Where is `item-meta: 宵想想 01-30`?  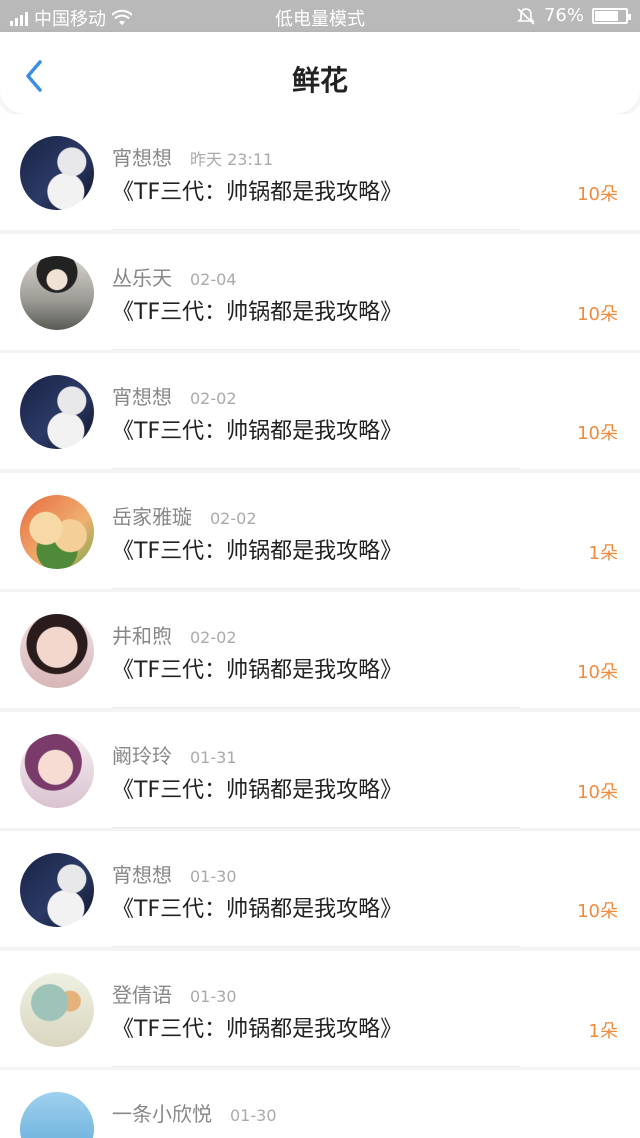 item-meta: 宵想想 01-30 is located at coordinates (174, 873).